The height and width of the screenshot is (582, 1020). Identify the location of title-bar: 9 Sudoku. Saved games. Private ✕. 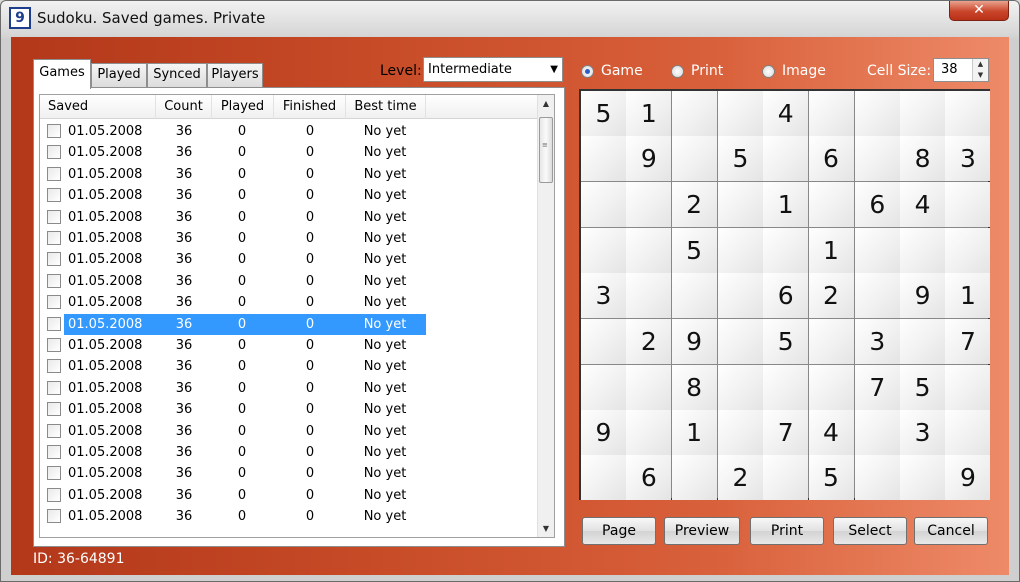
(510, 19).